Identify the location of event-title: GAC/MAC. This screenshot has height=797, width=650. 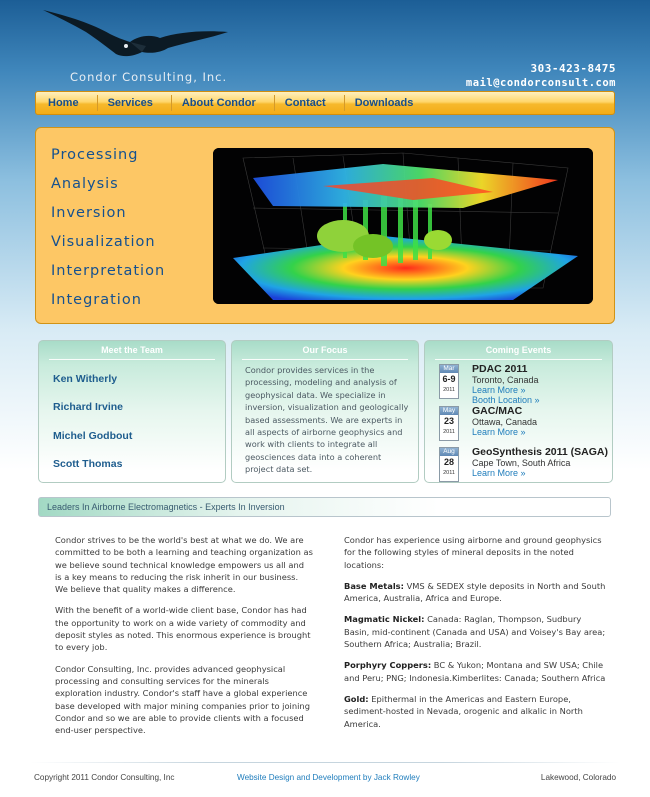
(497, 411).